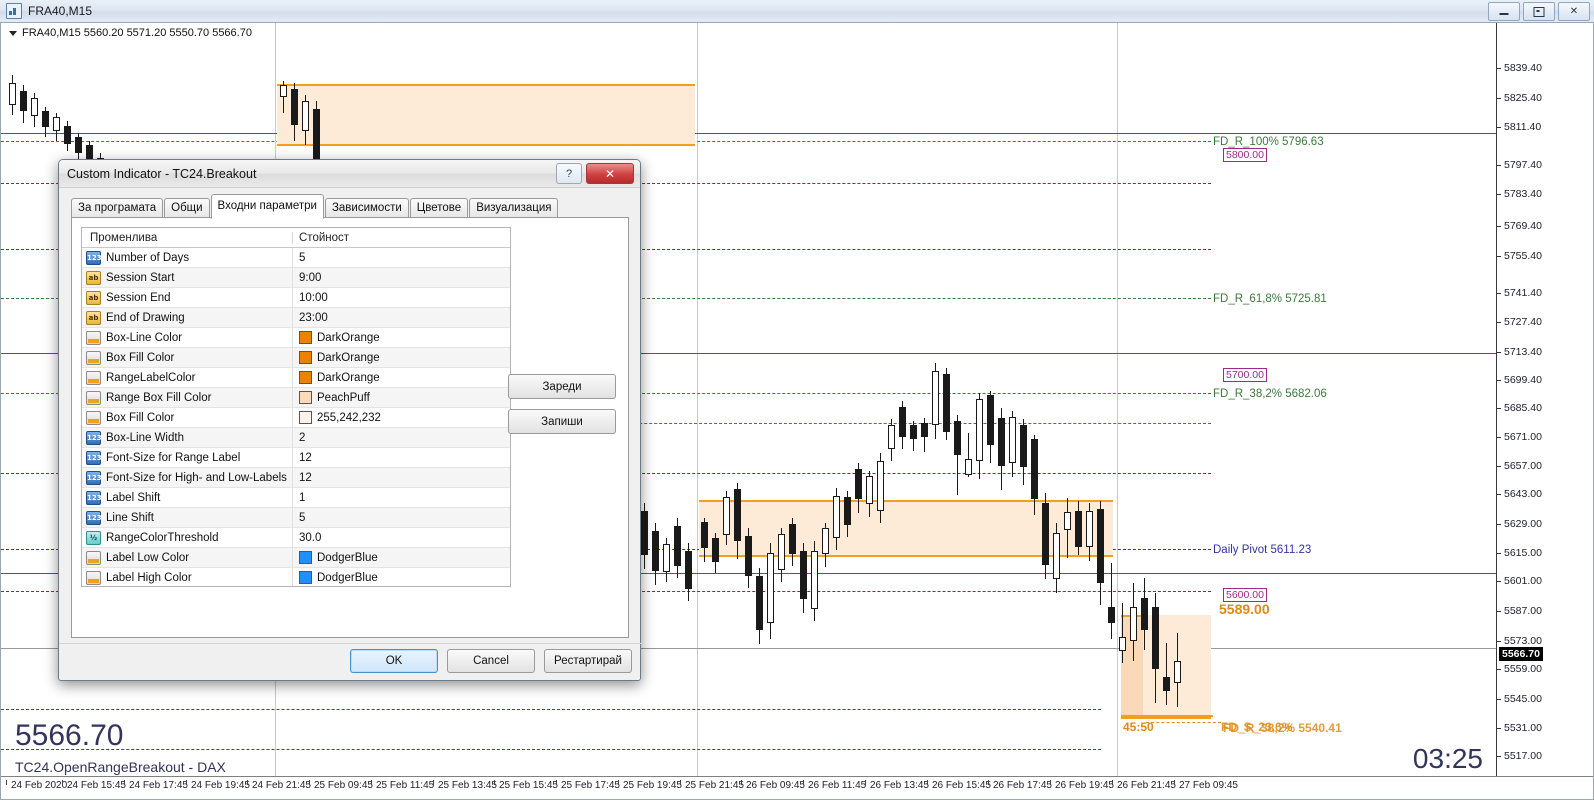  I want to click on dialog-close-icon: ✕, so click(610, 173).